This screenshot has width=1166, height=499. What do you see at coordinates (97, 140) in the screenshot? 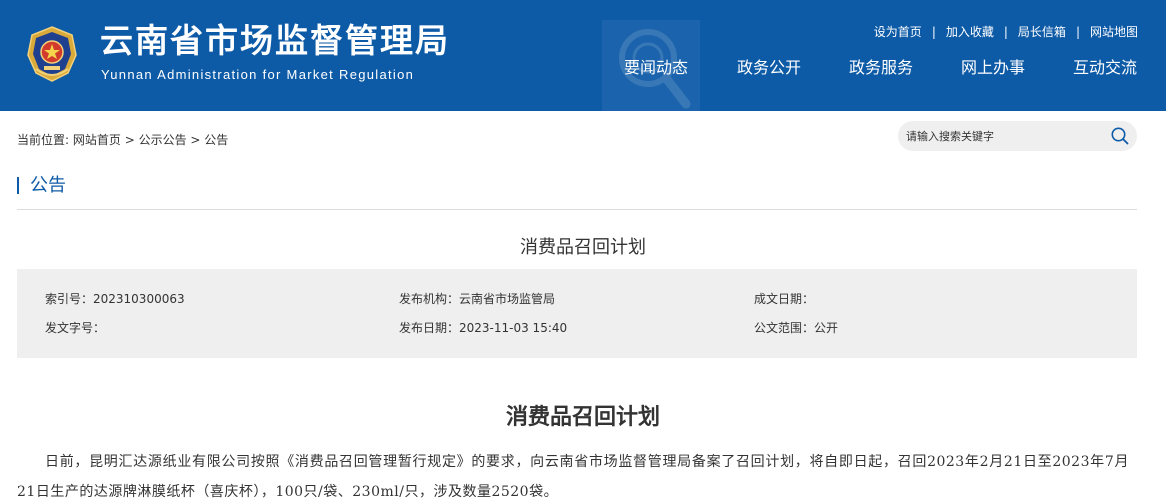
I see `breadcrumb-home: 网站首页` at bounding box center [97, 140].